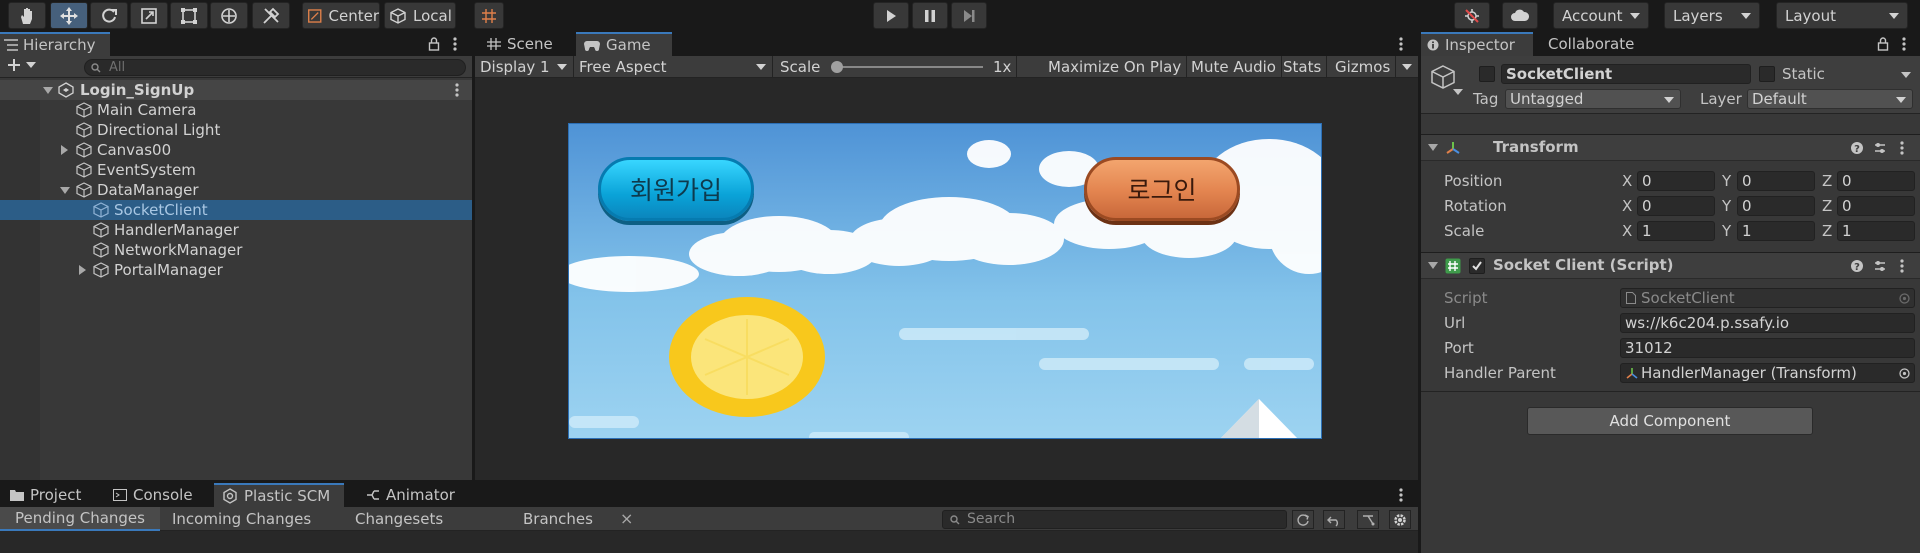  Describe the element at coordinates (624, 44) in the screenshot. I see `tab-game: Game` at that location.